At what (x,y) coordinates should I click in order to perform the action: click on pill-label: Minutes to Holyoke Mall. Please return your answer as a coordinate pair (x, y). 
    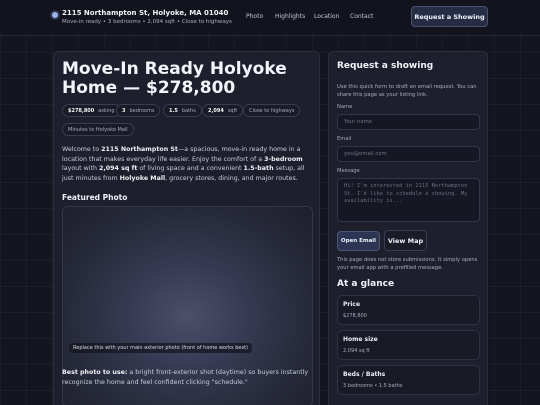
    Looking at the image, I should click on (98, 129).